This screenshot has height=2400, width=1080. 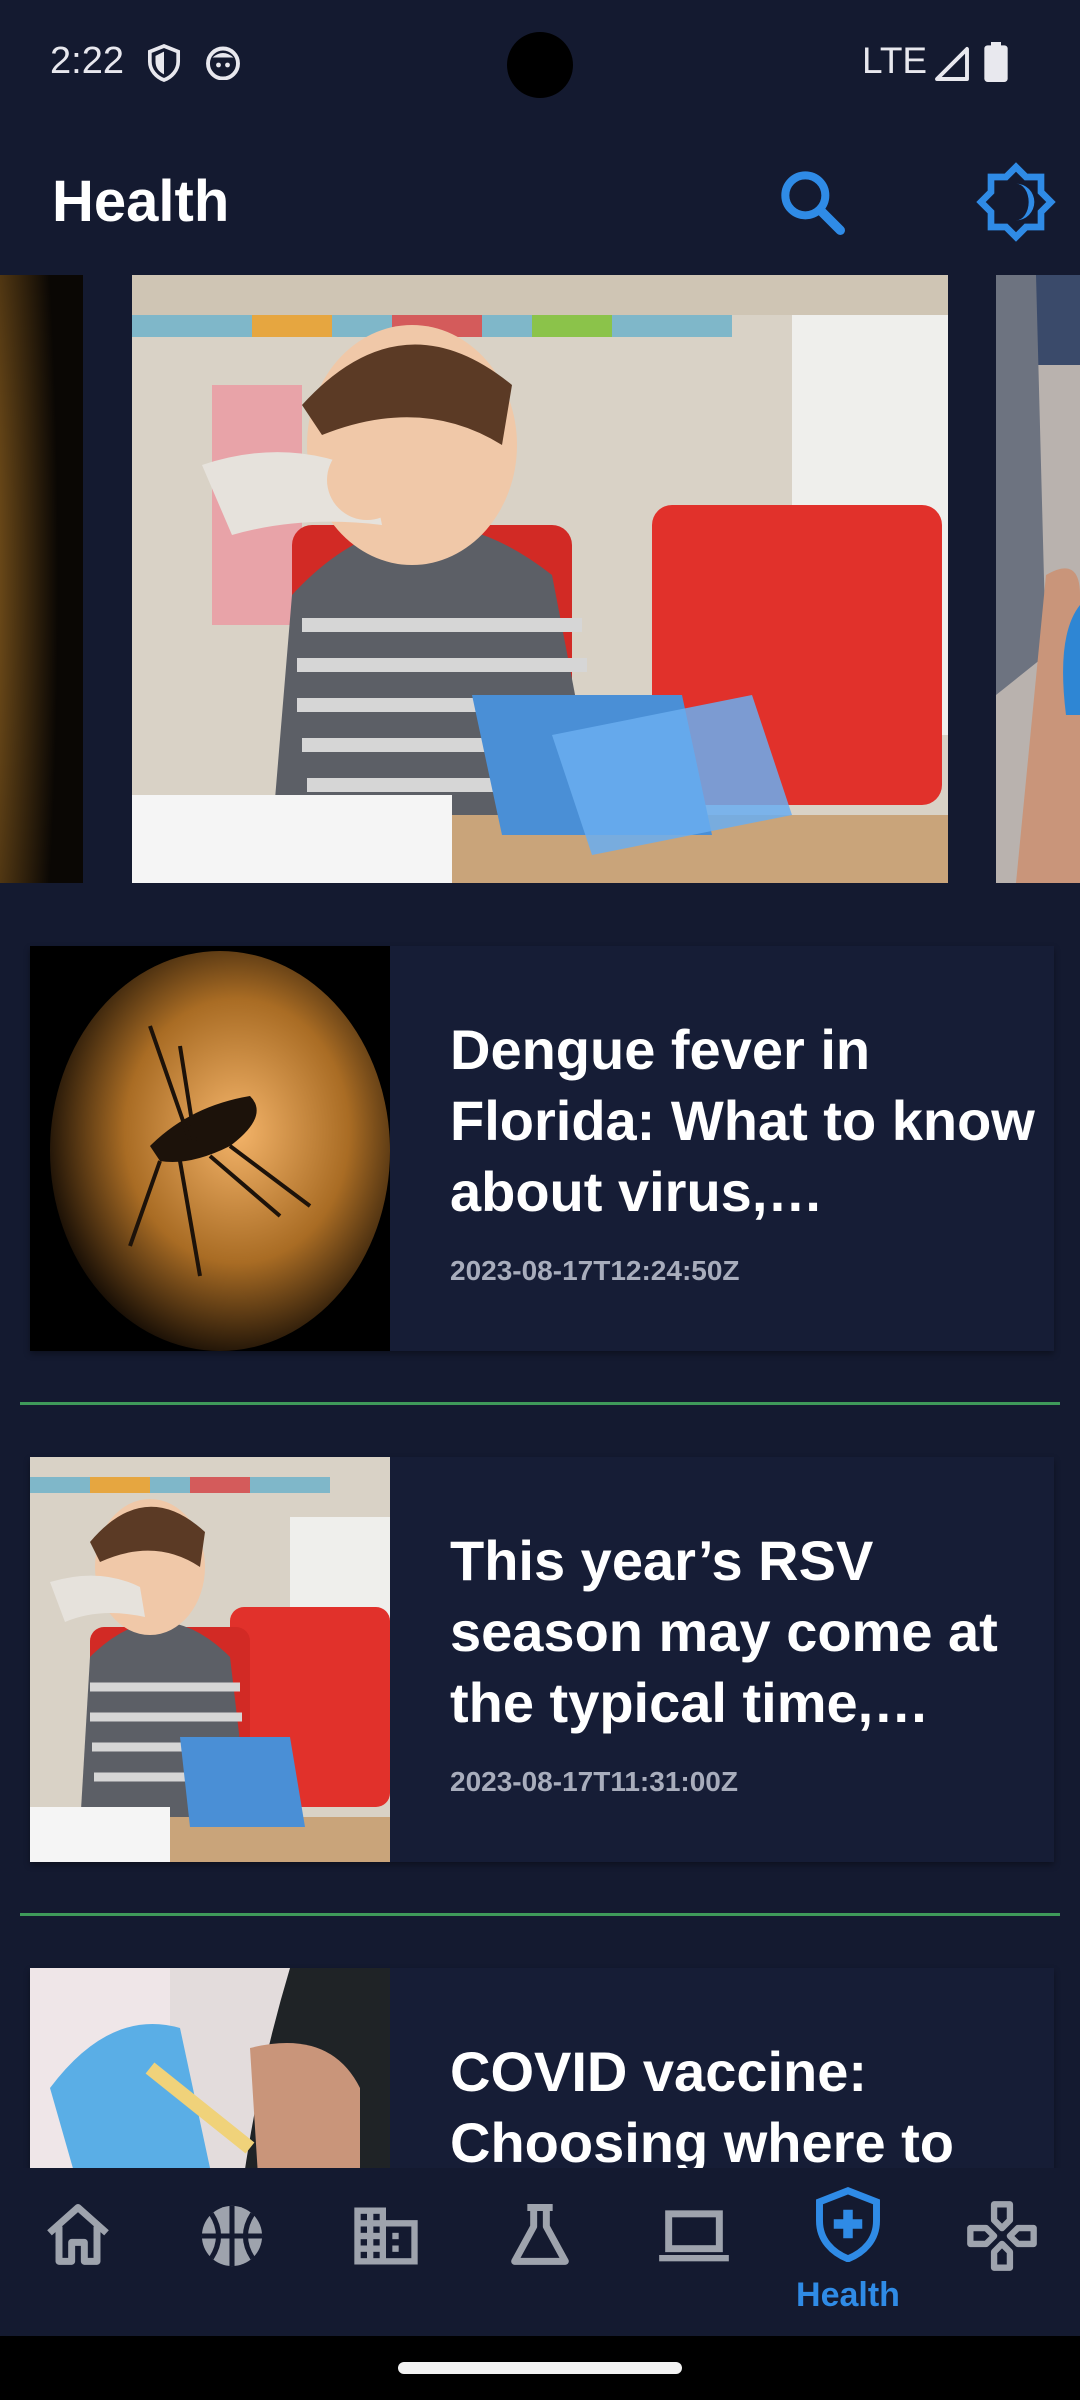 What do you see at coordinates (87, 61) in the screenshot?
I see `status-time: 2:22` at bounding box center [87, 61].